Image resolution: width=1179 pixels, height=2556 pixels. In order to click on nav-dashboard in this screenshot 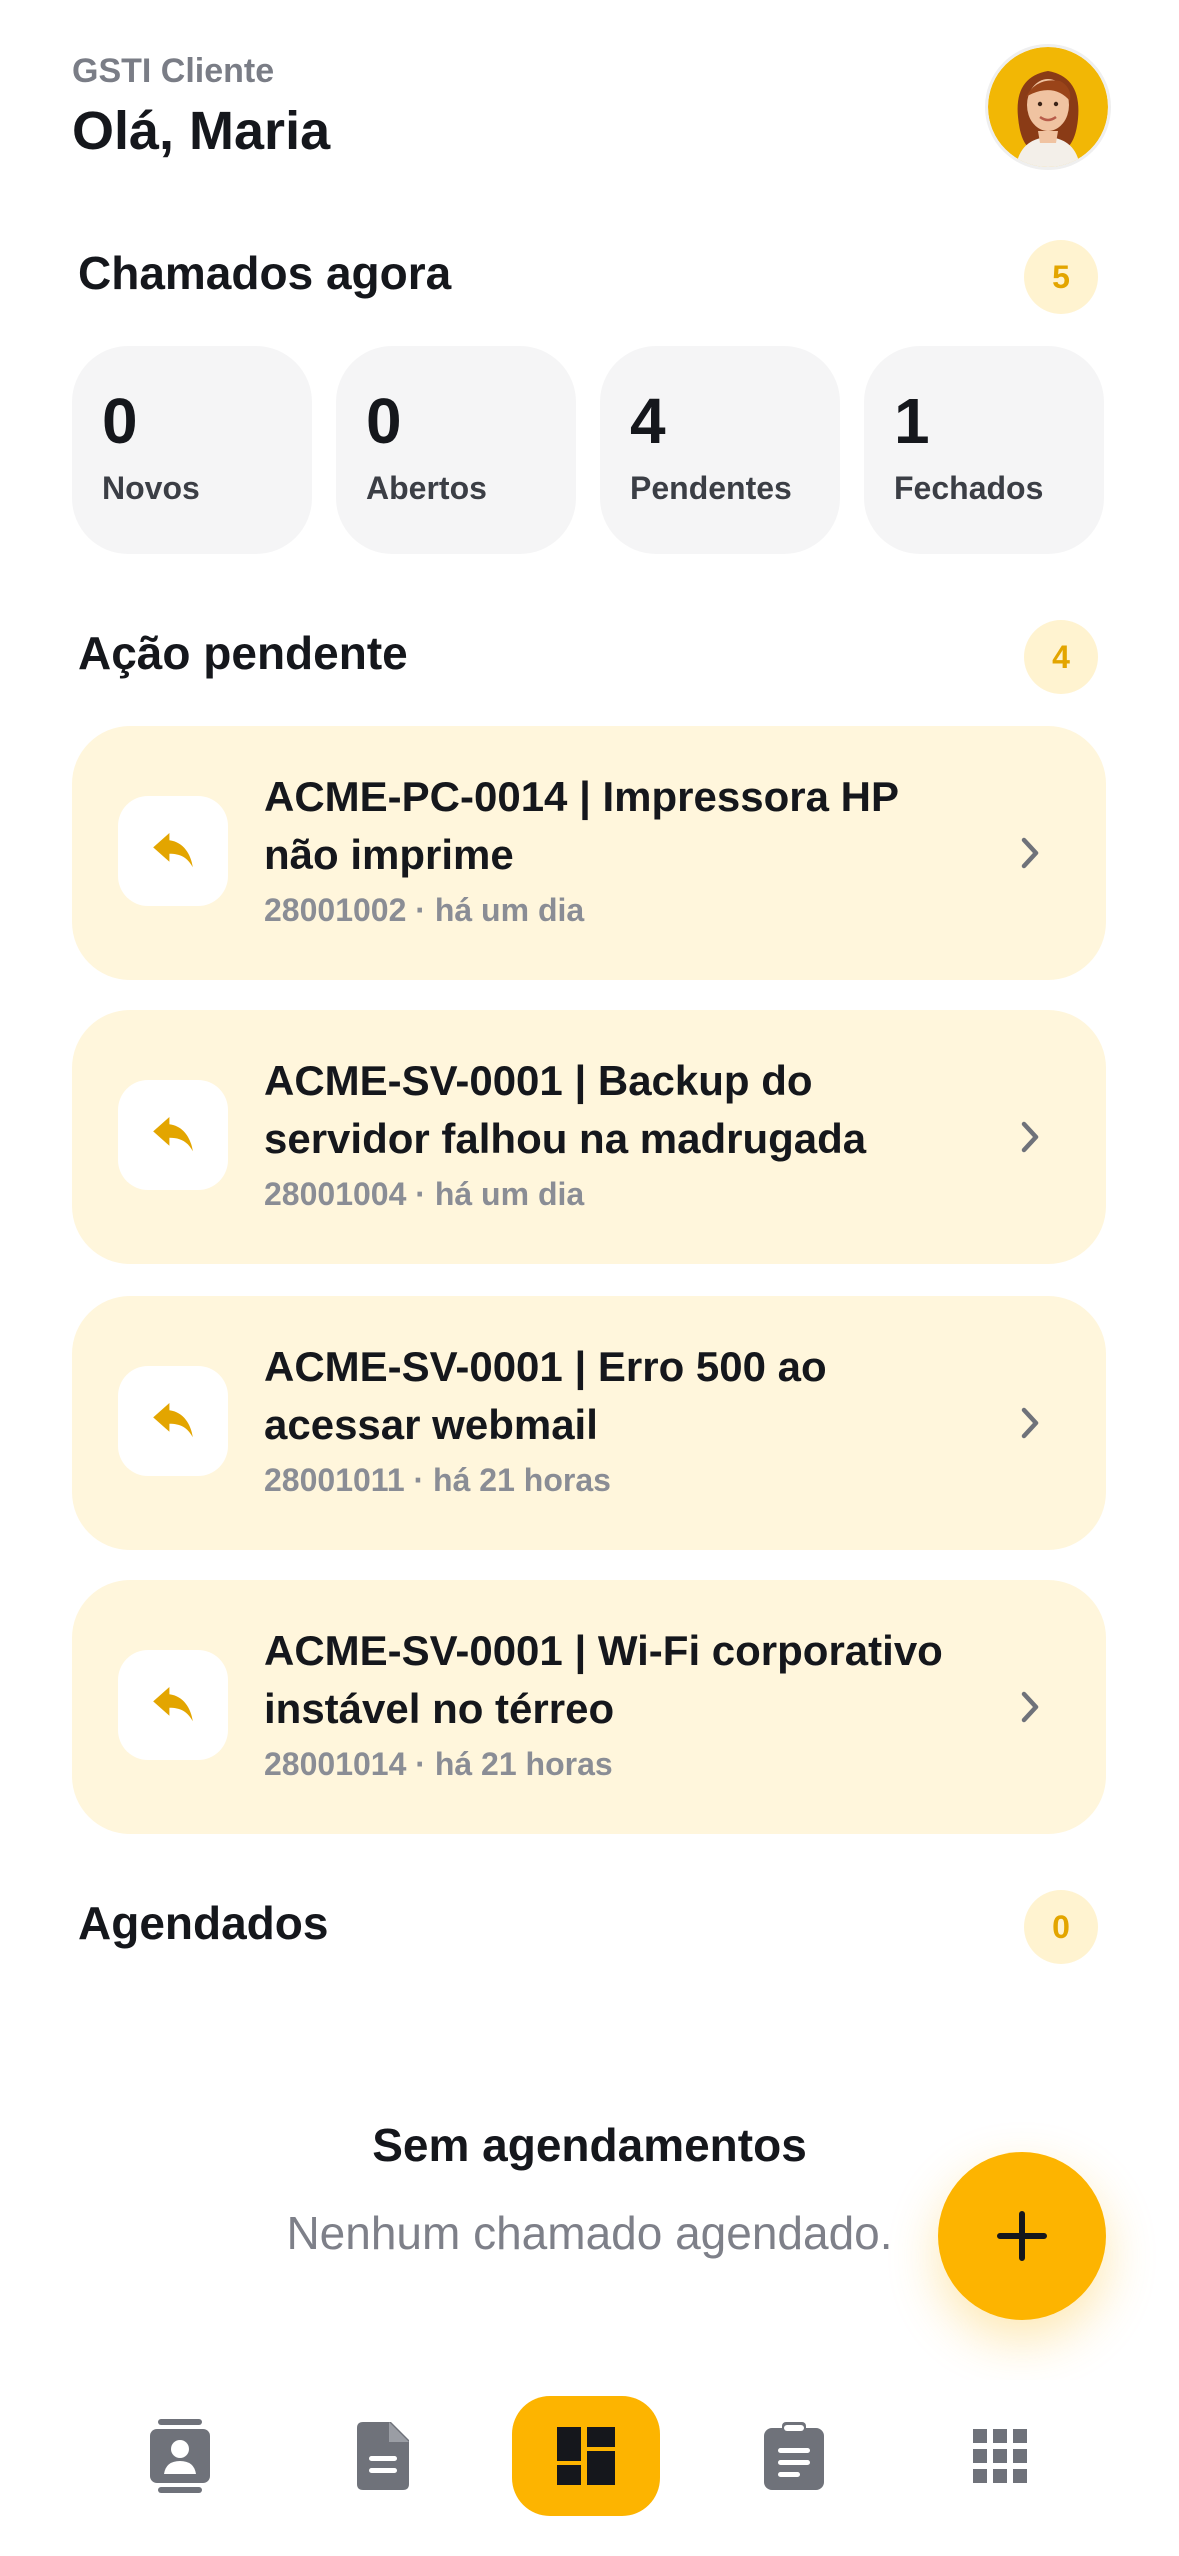, I will do `click(586, 2456)`.